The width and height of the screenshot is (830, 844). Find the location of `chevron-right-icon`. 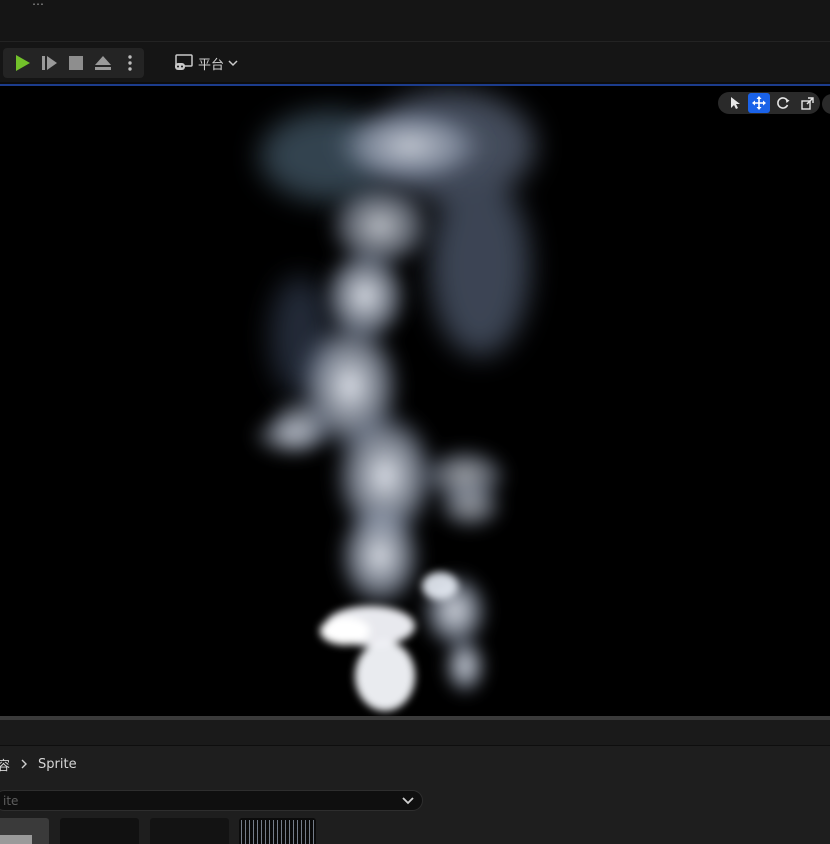

chevron-right-icon is located at coordinates (24, 764).